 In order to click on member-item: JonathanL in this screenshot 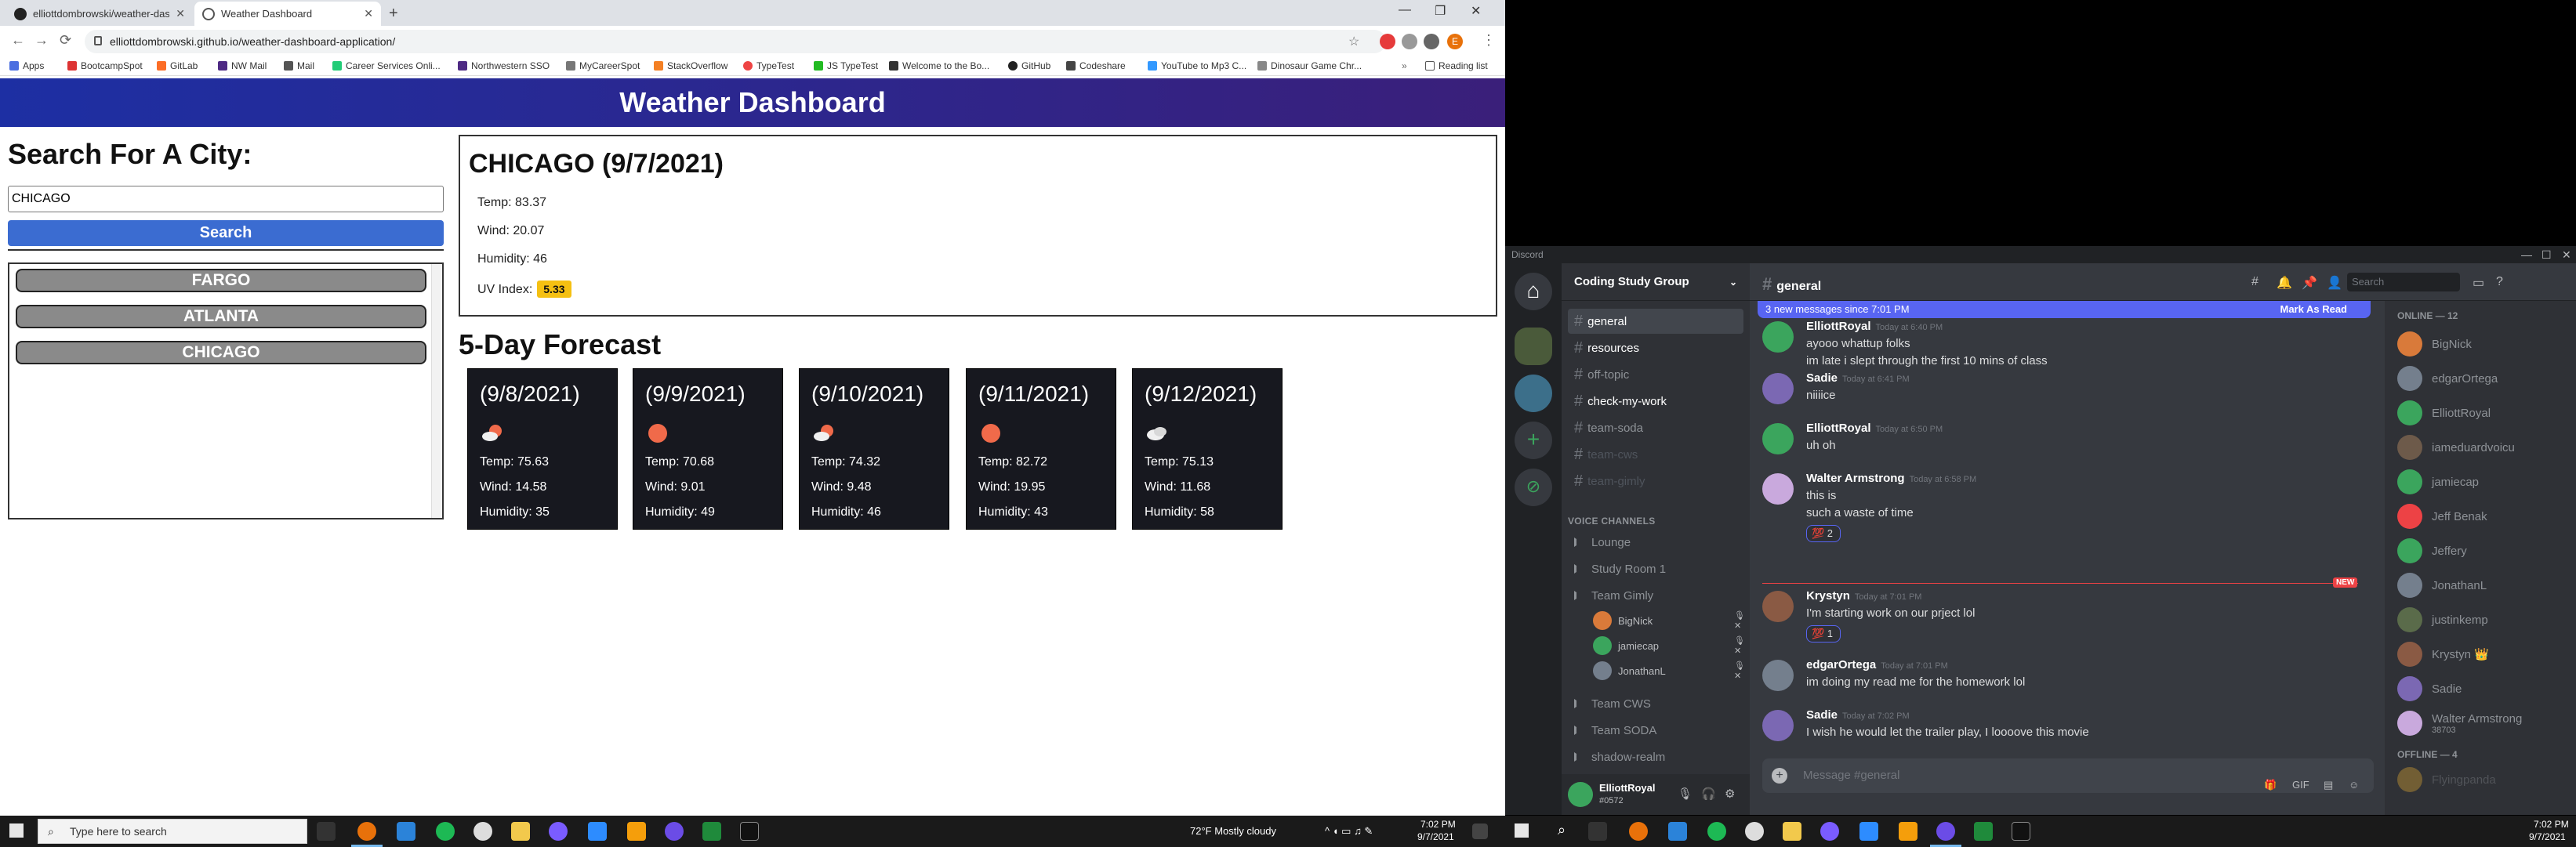, I will do `click(2481, 586)`.